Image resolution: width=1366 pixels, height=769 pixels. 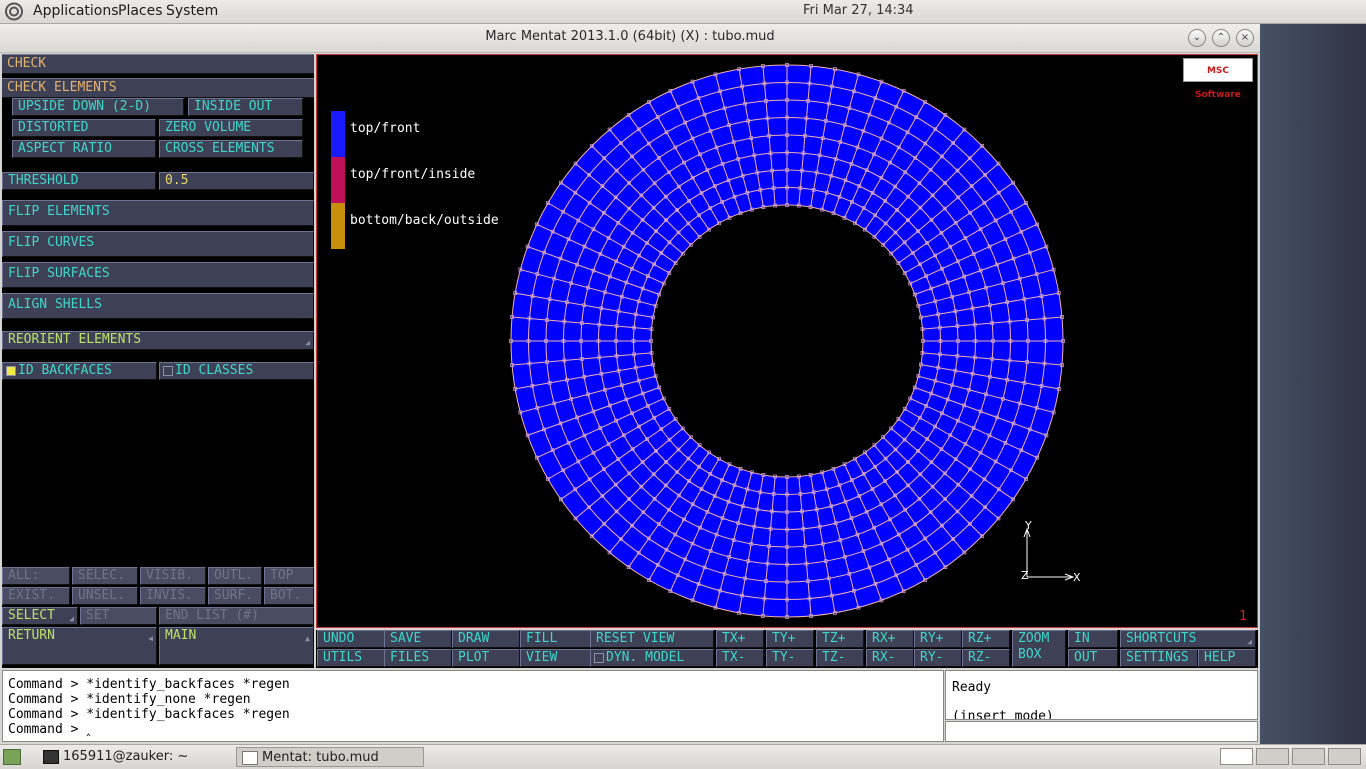 What do you see at coordinates (49, 729) in the screenshot?
I see `command-prompt: Command > ‸` at bounding box center [49, 729].